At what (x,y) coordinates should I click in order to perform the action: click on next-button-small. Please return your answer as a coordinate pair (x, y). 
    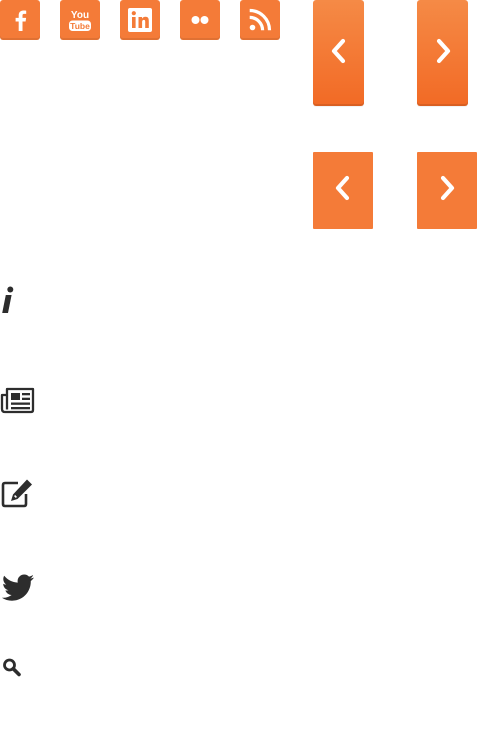
    Looking at the image, I should click on (447, 190).